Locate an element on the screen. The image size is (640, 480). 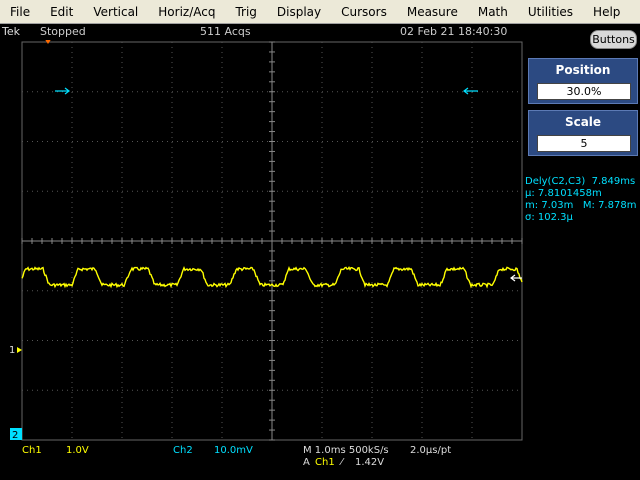
menu-file: File is located at coordinates (20, 12).